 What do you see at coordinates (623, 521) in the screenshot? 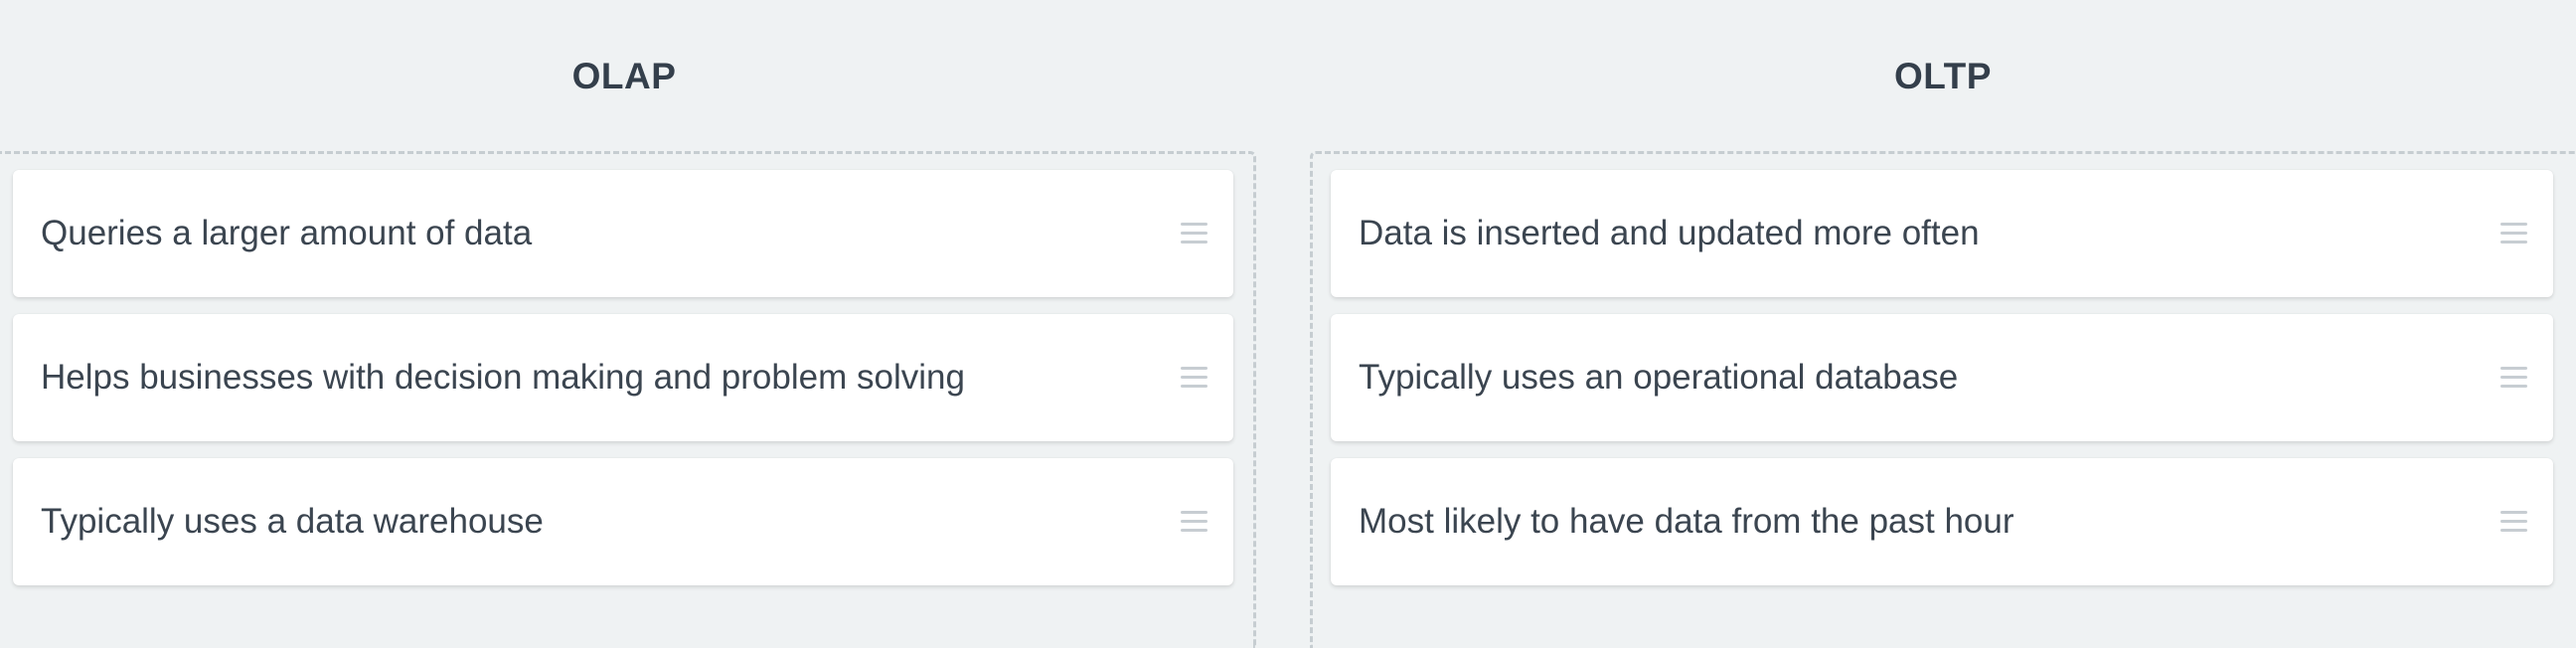
I see `draggable-card: Typically uses a data warehouse` at bounding box center [623, 521].